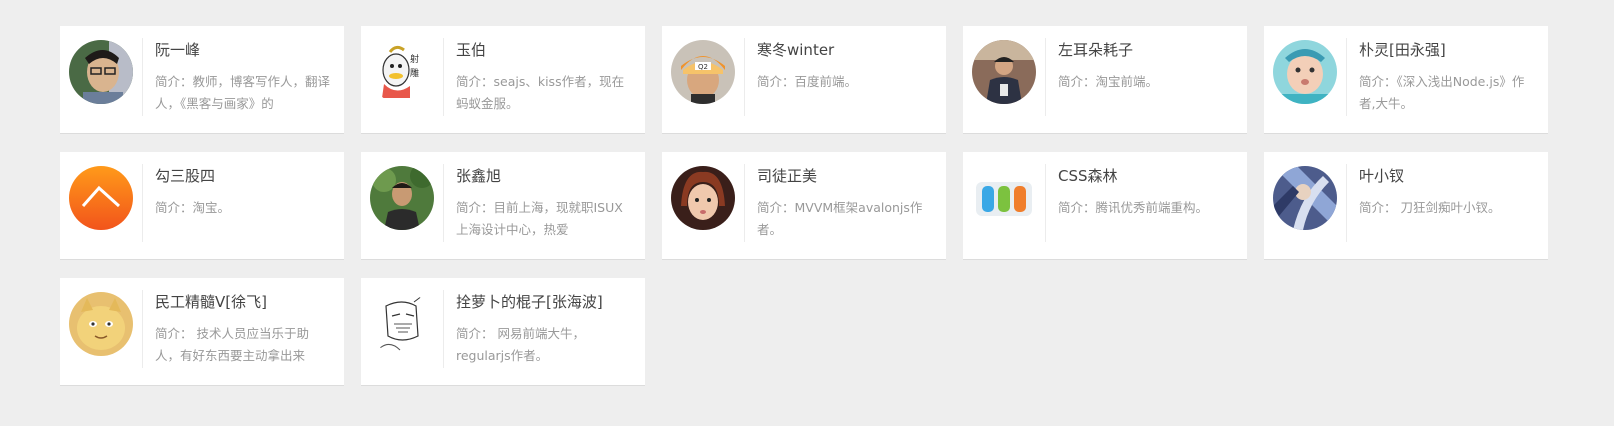 Image resolution: width=1614 pixels, height=426 pixels. Describe the element at coordinates (1402, 49) in the screenshot. I see `author-name: 朴灵[田永强]` at that location.